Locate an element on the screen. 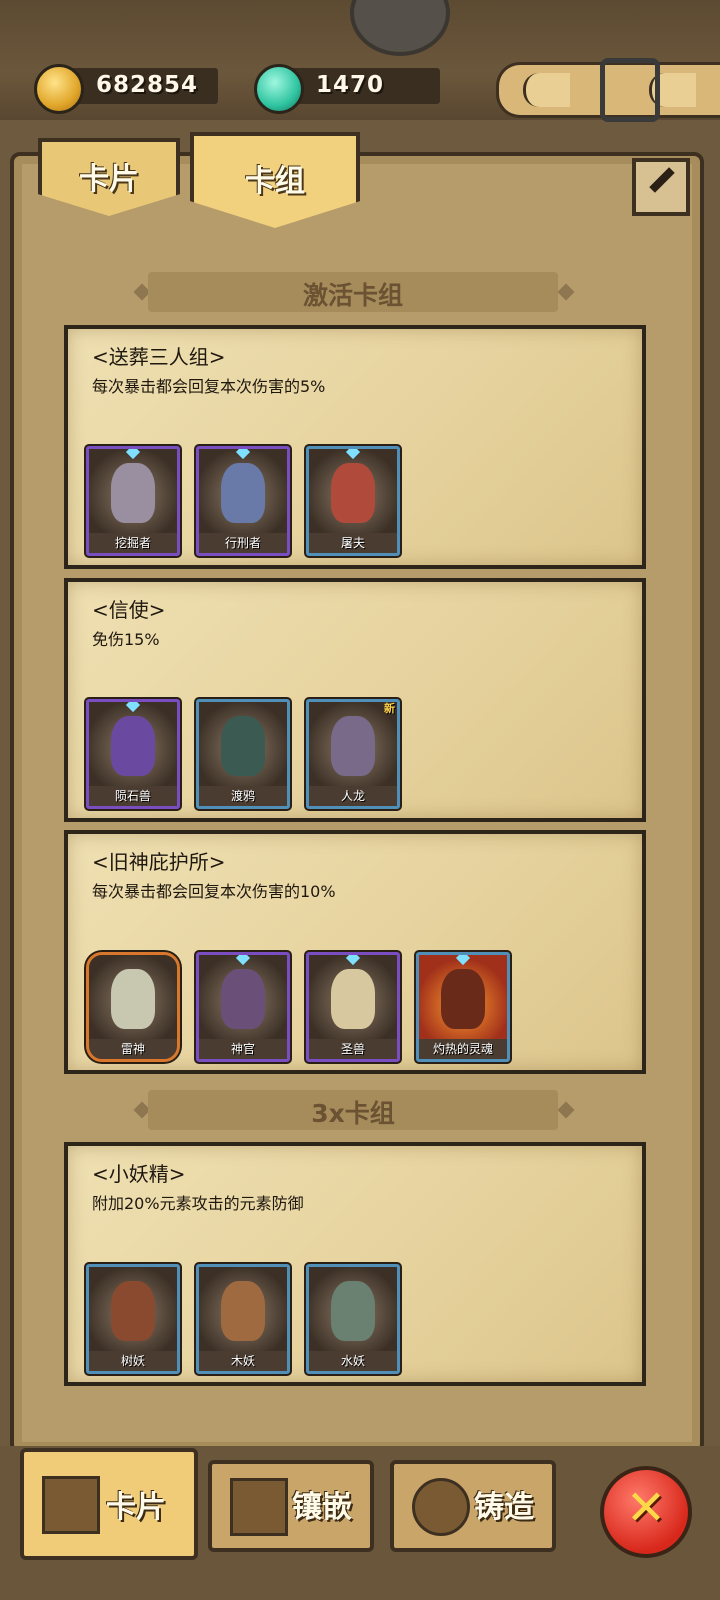 The height and width of the screenshot is (1600, 720). forge-icon is located at coordinates (441, 1507).